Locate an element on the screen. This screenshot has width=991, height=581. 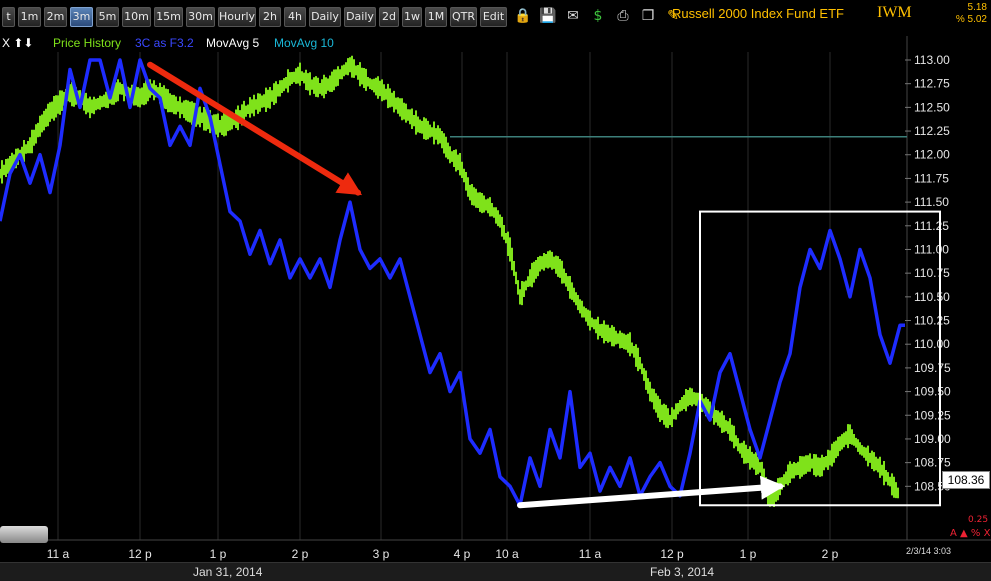
last-price-flag: 108.36 is located at coordinates (966, 480).